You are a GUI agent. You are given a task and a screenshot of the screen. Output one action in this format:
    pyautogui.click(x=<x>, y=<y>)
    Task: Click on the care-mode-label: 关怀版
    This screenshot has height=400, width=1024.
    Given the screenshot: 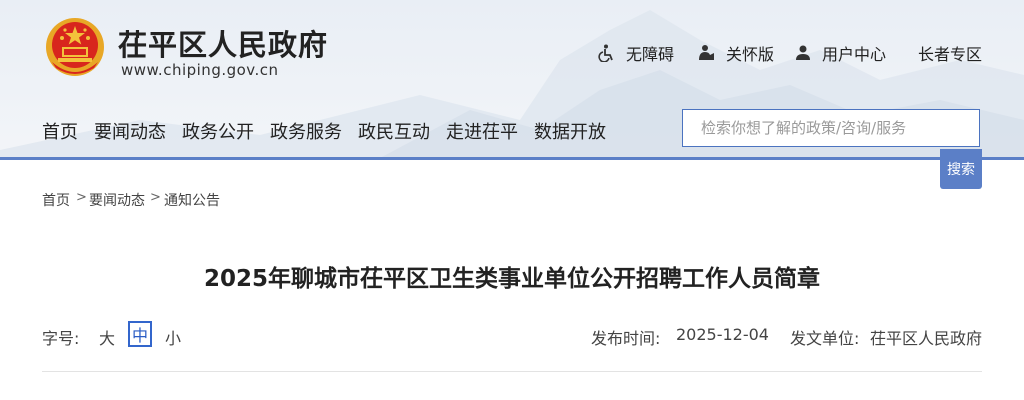 What is the action you would take?
    pyautogui.click(x=750, y=54)
    